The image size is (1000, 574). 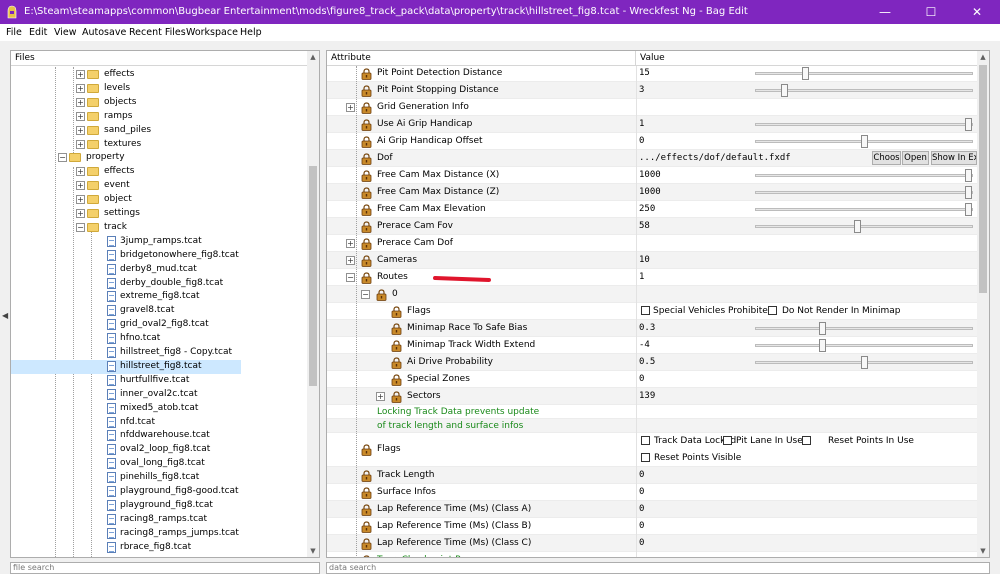 What do you see at coordinates (126, 339) in the screenshot?
I see `file-node: hfno.tcat` at bounding box center [126, 339].